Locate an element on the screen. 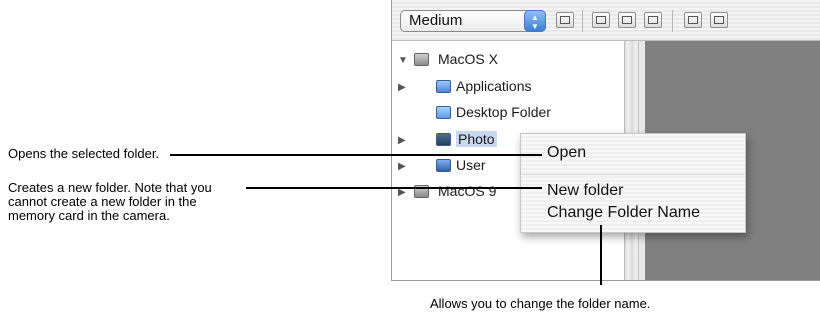  tree-item-label: Desktop Folder is located at coordinates (503, 112).